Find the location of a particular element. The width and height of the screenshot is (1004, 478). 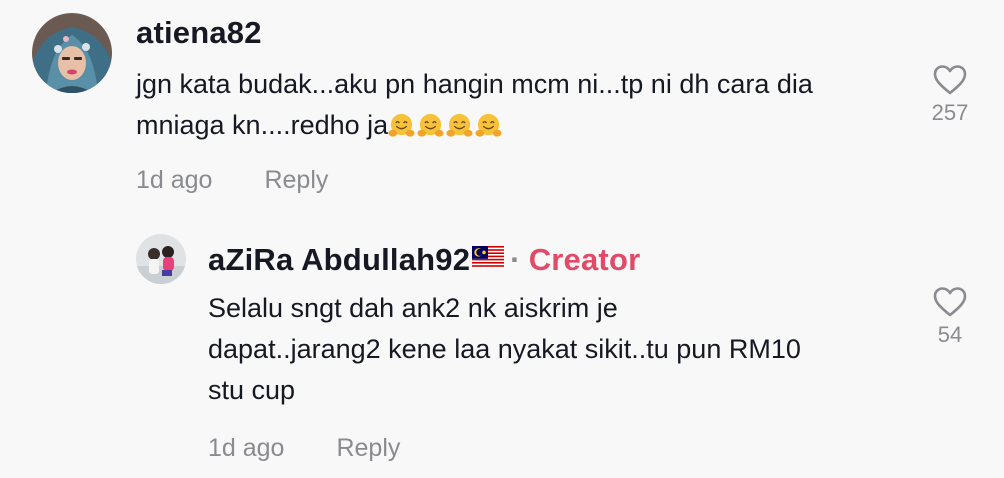

hugging-face-emoji-icon is located at coordinates (446, 125).